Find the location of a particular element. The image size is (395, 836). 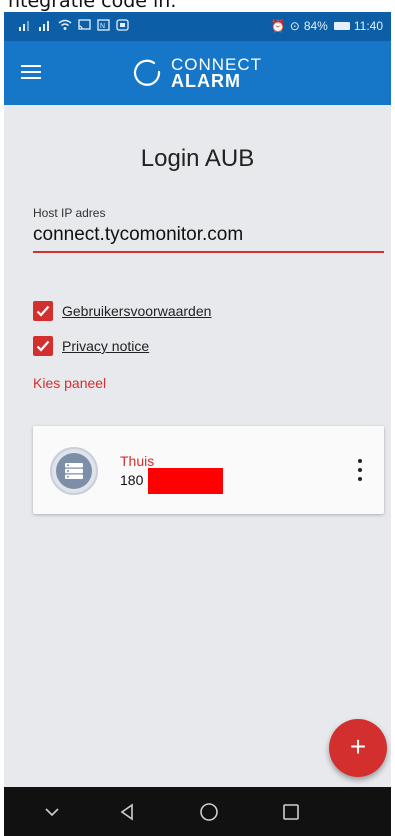

location-icon: ⊙ is located at coordinates (294, 26).